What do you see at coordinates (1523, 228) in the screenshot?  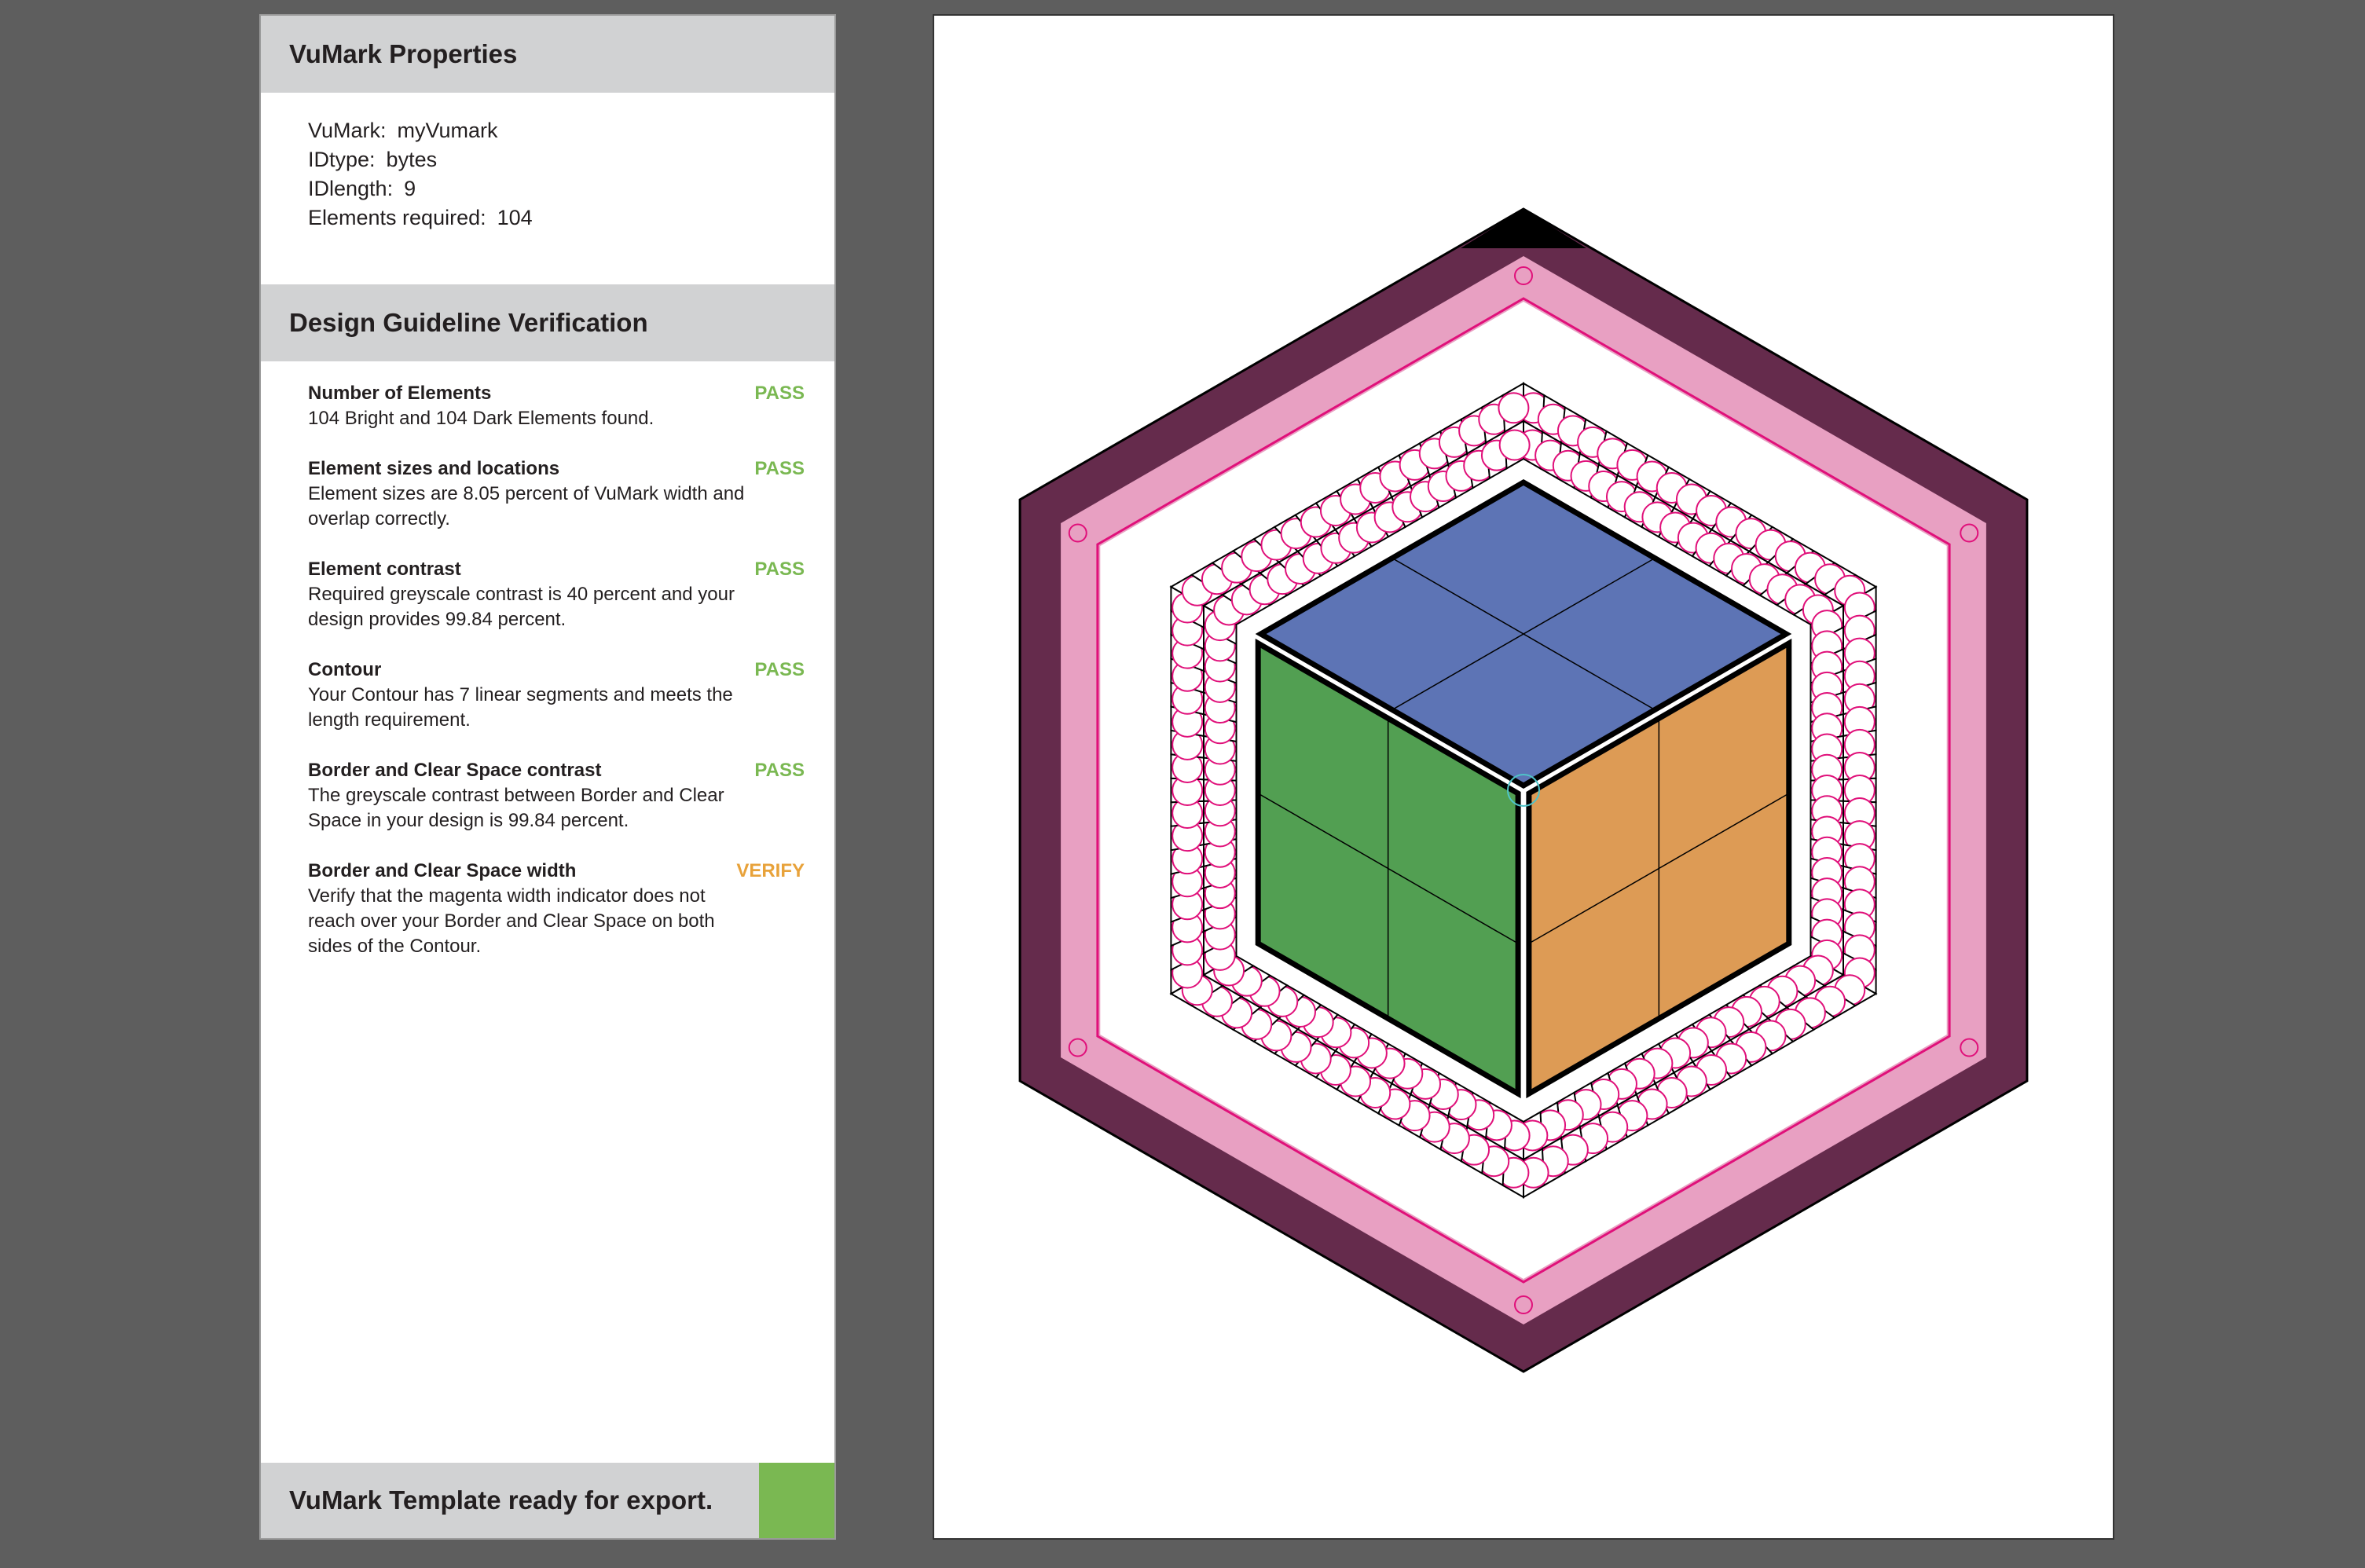 I see `border-notch` at bounding box center [1523, 228].